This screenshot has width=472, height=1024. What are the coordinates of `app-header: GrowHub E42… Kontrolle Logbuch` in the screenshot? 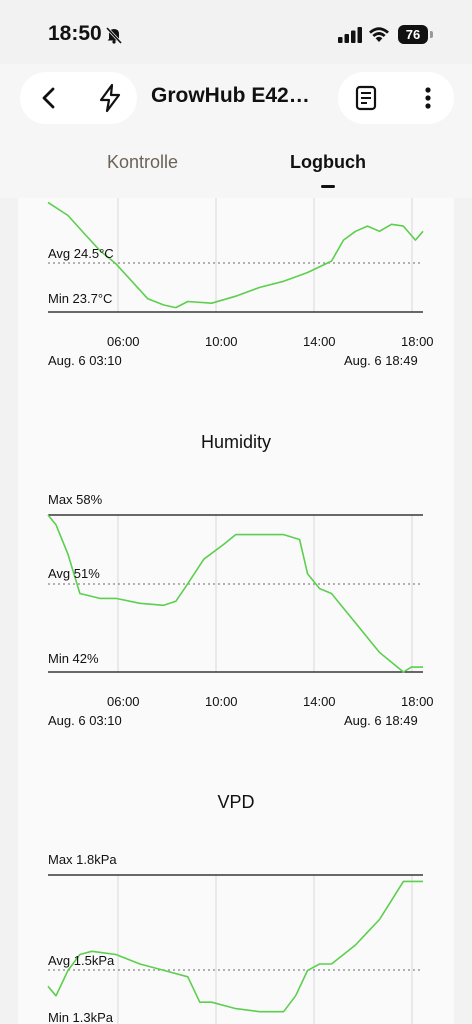 It's located at (236, 131).